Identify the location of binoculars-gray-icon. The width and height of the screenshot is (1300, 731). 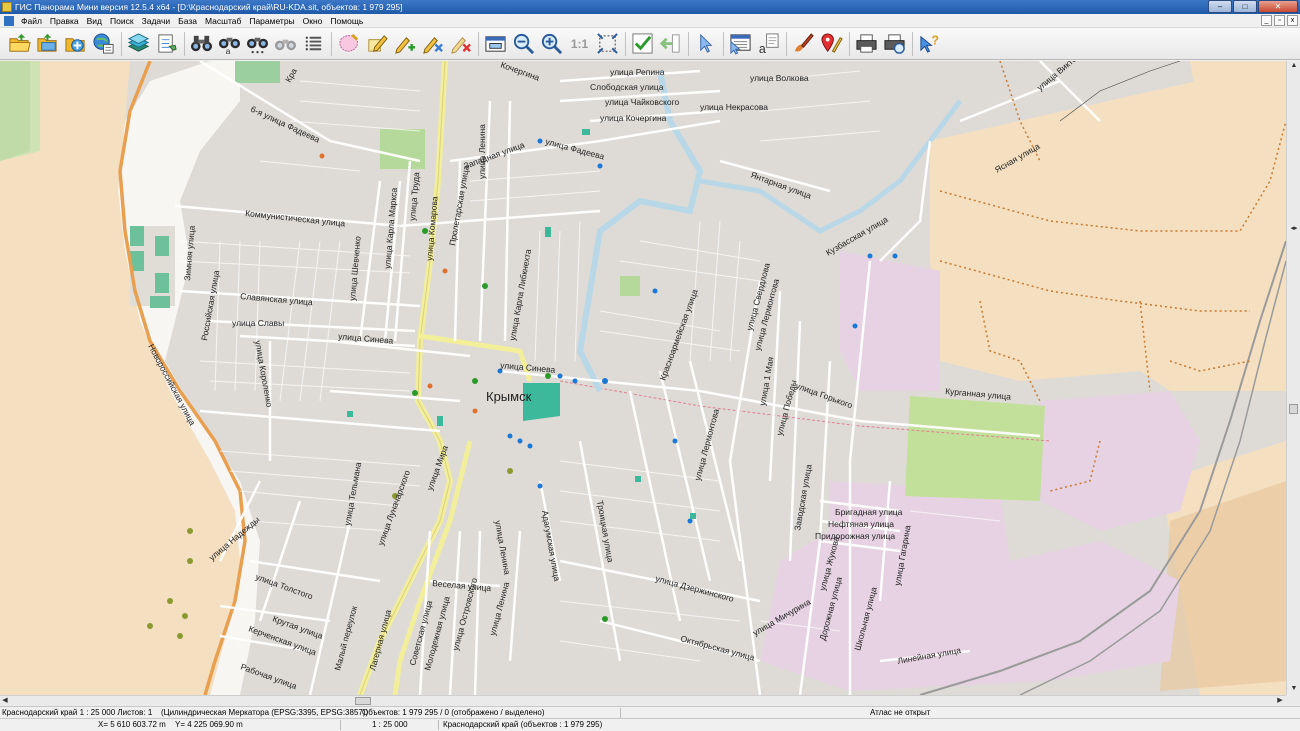
(285, 43).